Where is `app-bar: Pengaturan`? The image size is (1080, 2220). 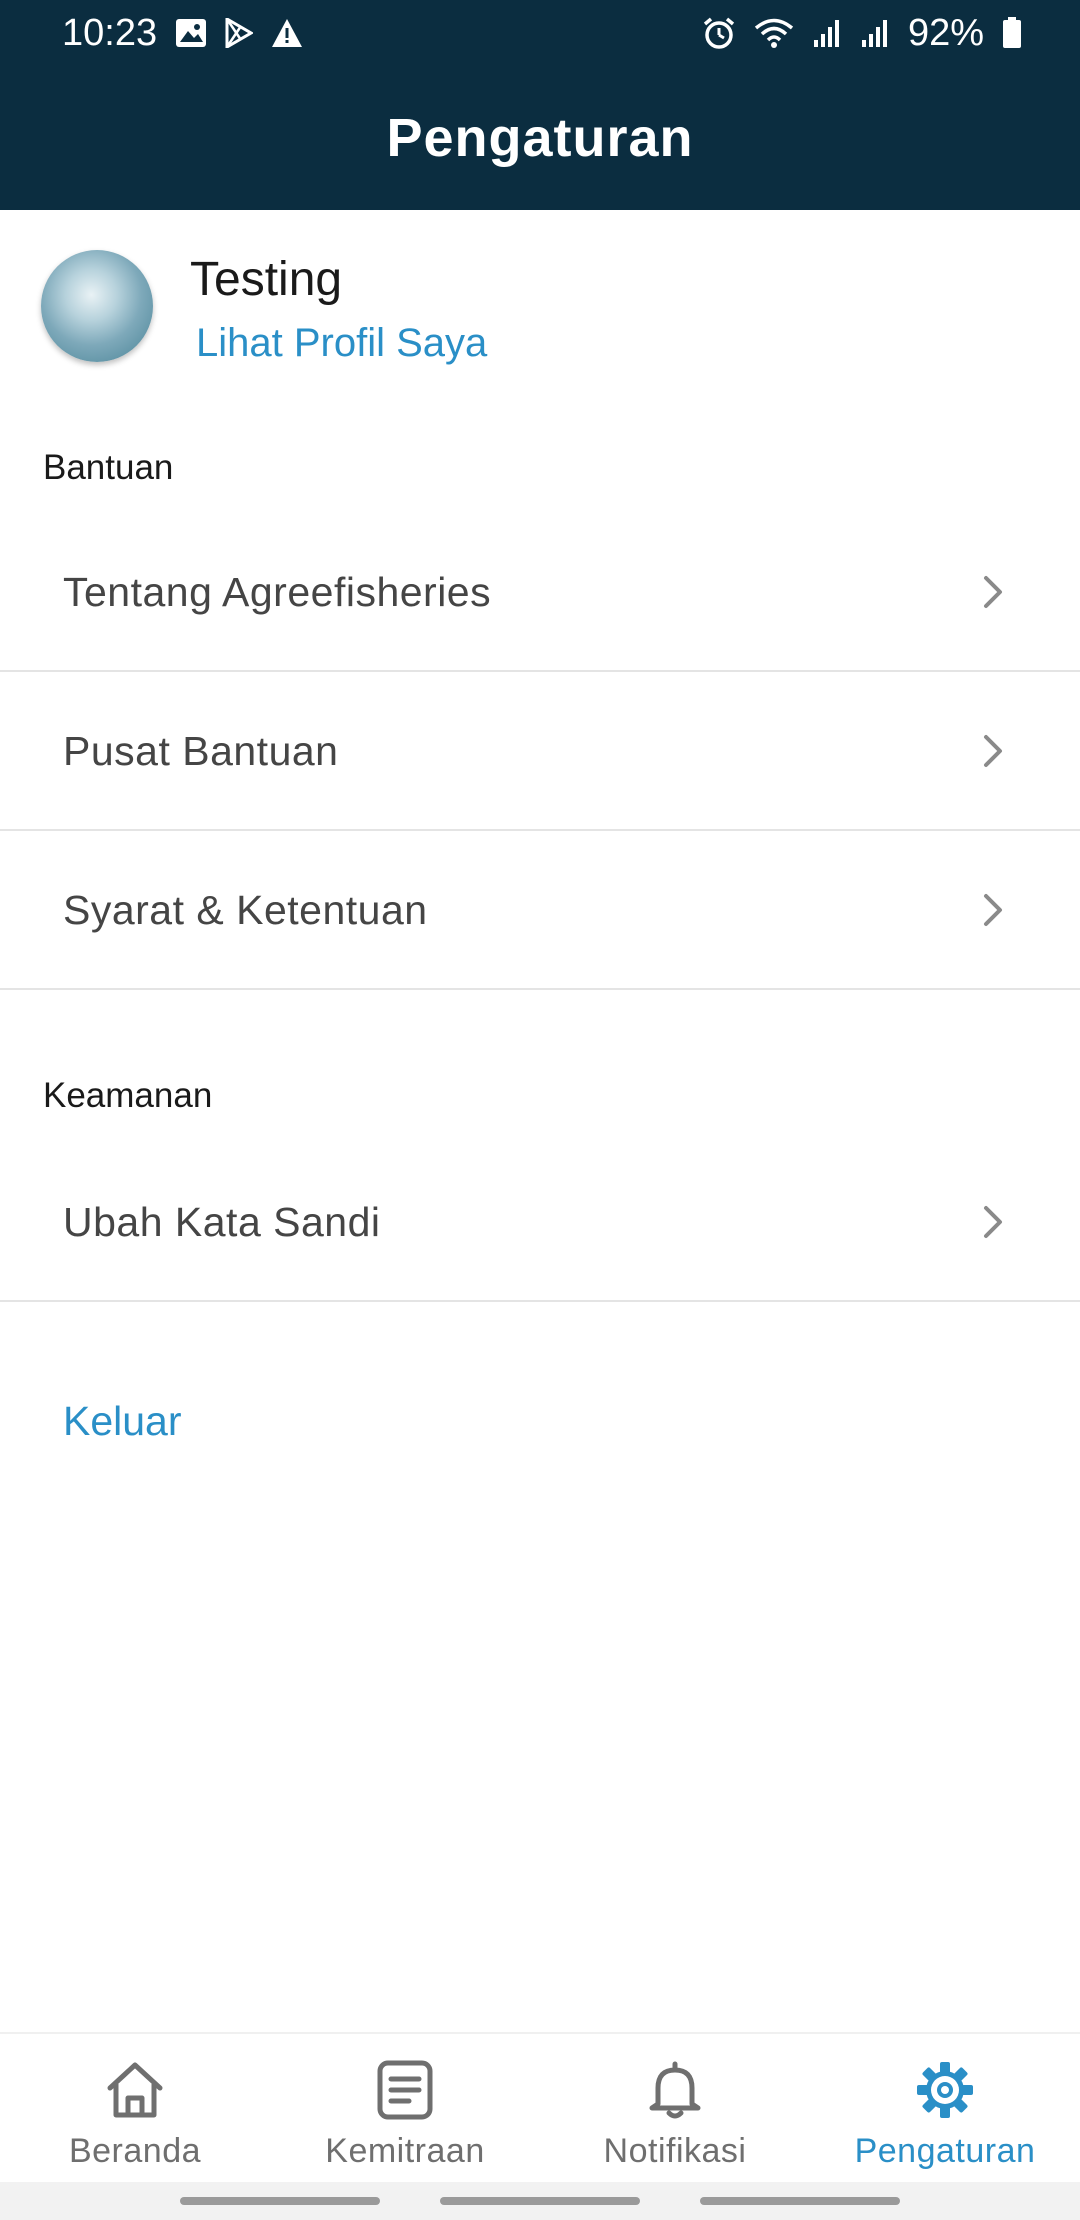
app-bar: Pengaturan is located at coordinates (540, 138).